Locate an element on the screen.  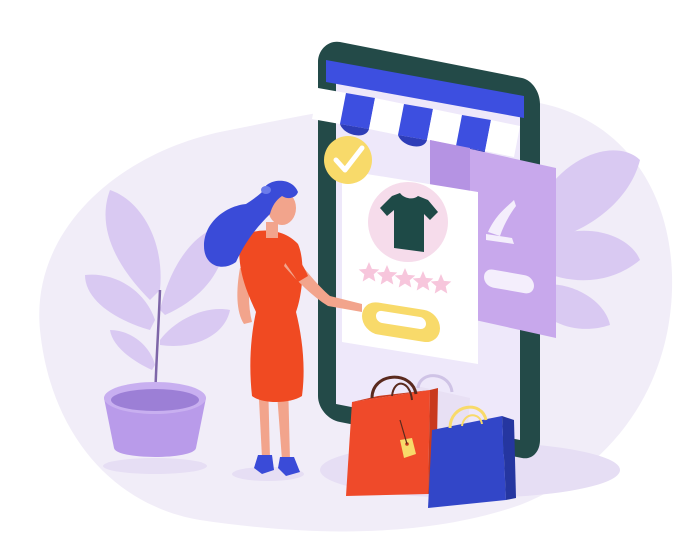
pot-soil is located at coordinates (155, 400).